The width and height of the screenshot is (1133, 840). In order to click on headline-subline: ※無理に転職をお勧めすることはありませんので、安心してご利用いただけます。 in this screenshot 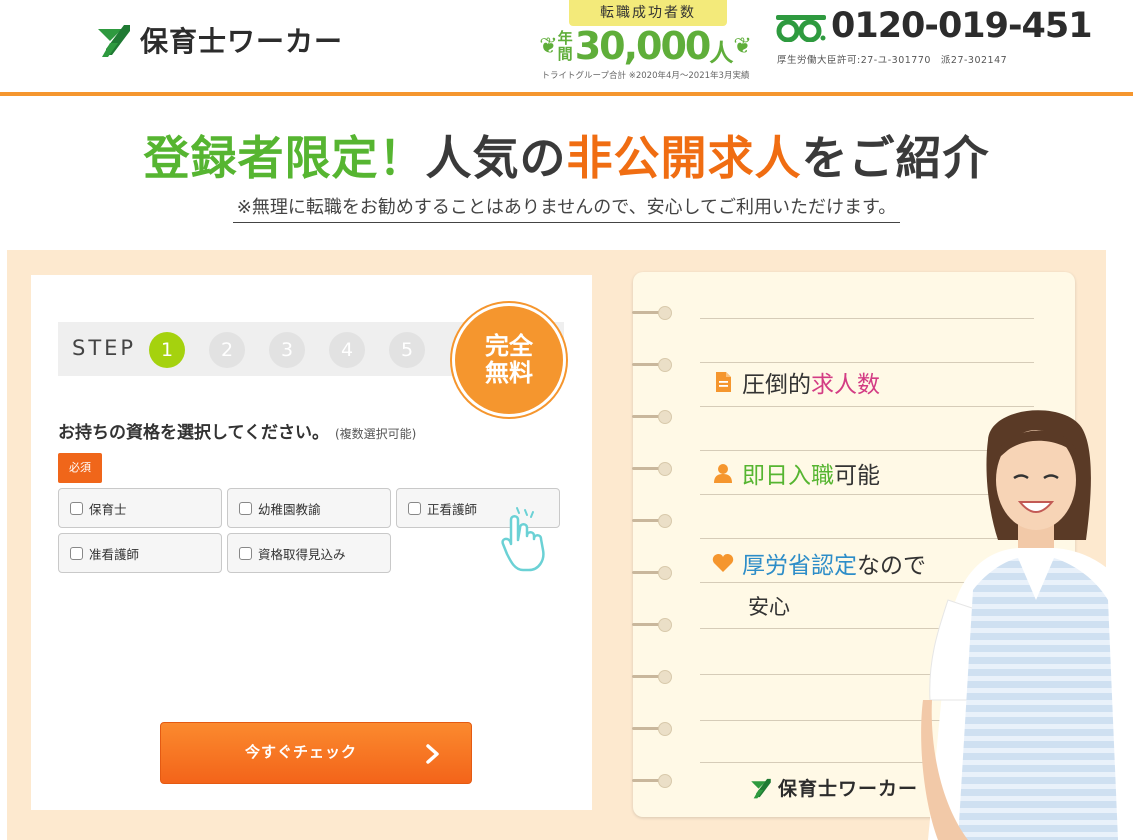, I will do `click(566, 208)`.